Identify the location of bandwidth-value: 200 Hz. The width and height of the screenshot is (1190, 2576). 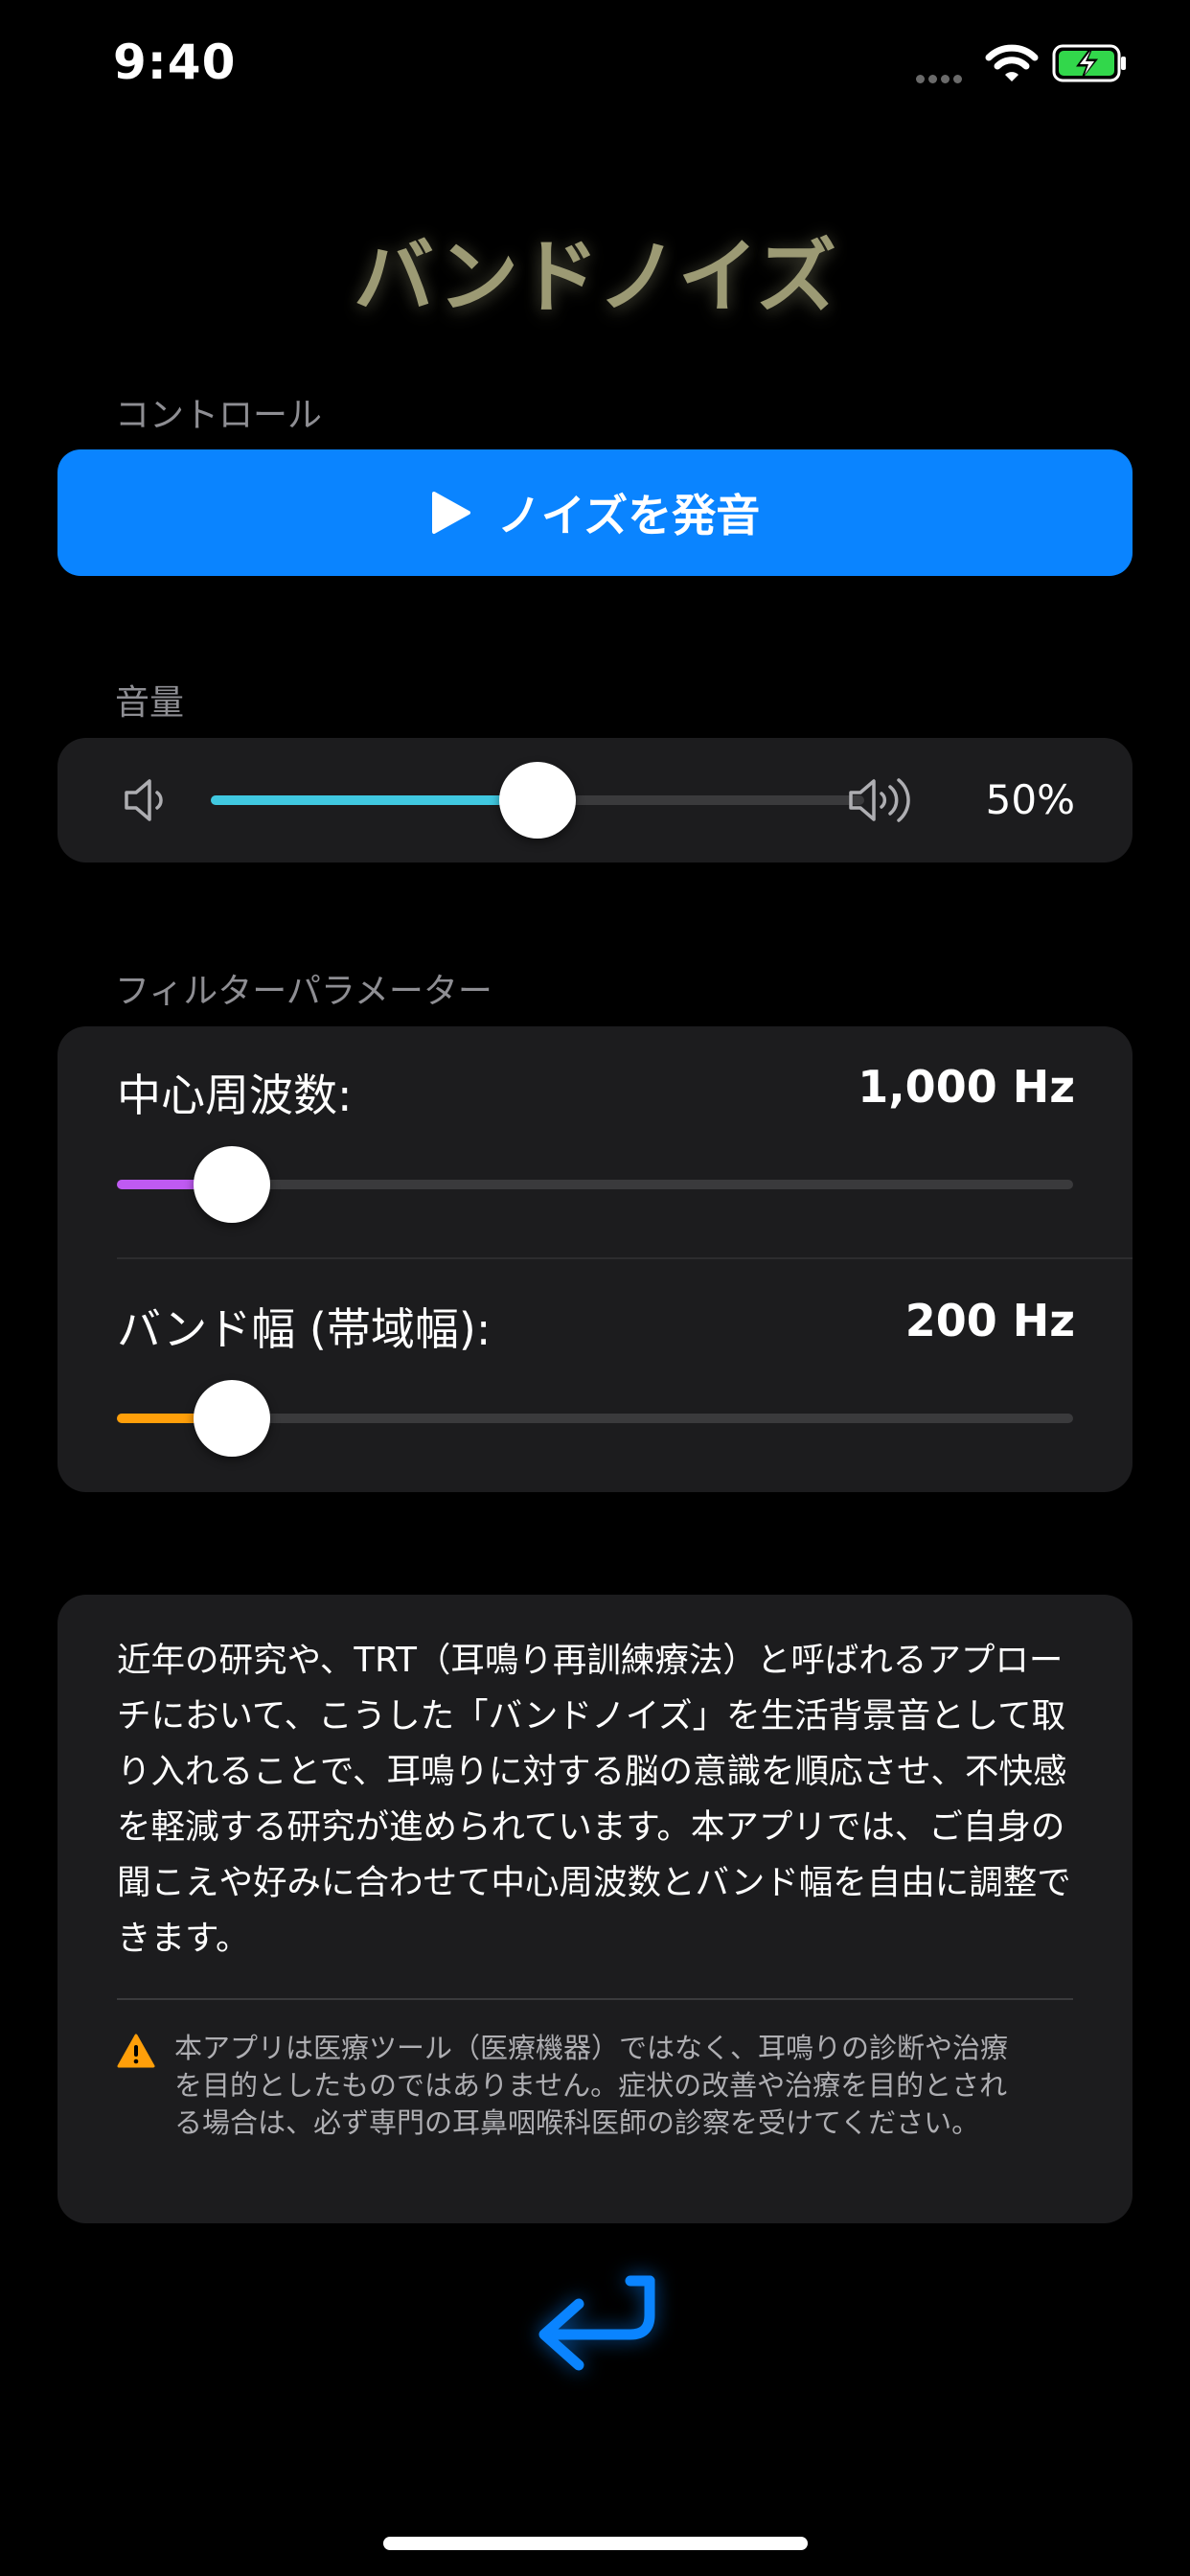
(989, 1320).